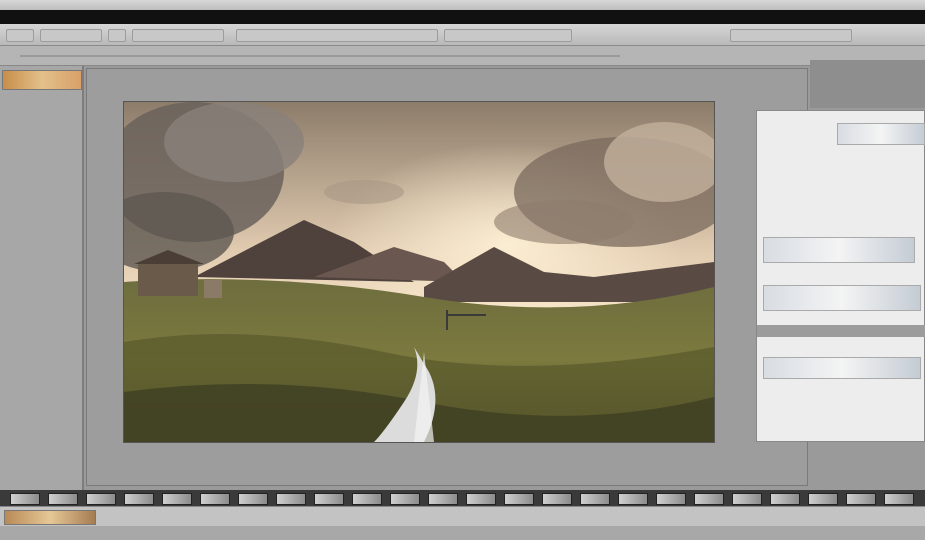  I want to click on options-bar, so click(462, 56).